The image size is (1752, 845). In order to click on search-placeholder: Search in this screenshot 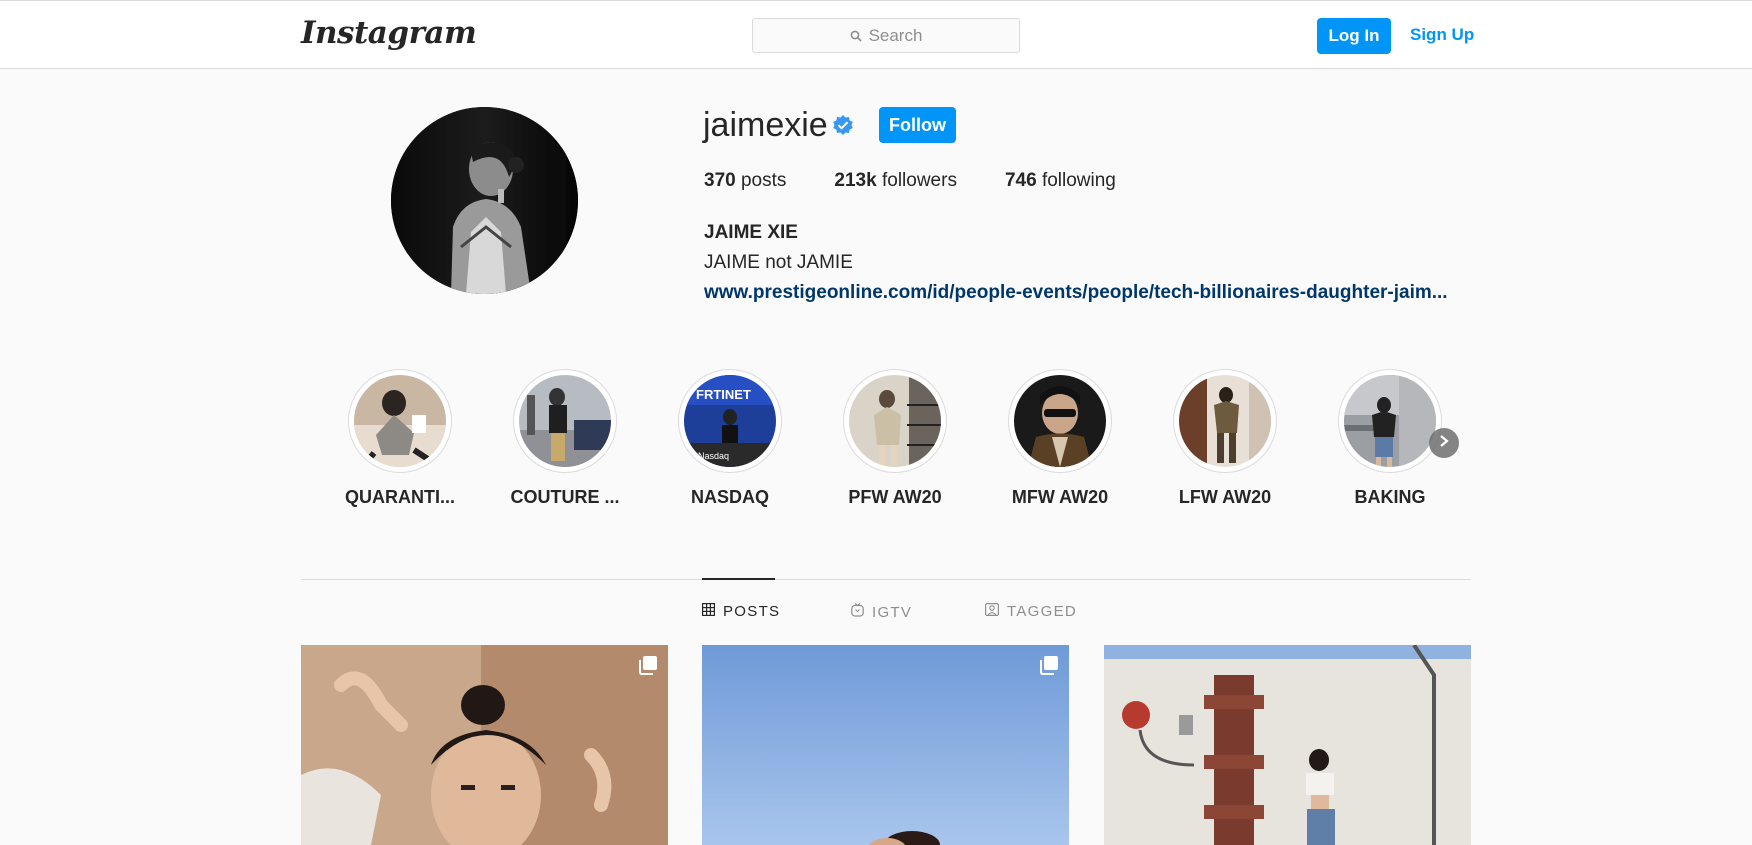, I will do `click(895, 35)`.